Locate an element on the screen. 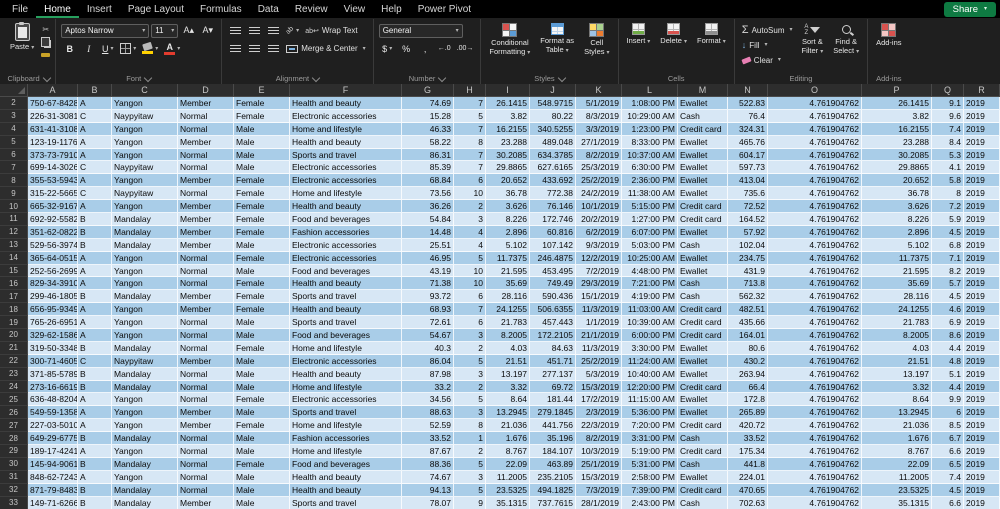  cell-M12: Ewallet is located at coordinates (703, 232).